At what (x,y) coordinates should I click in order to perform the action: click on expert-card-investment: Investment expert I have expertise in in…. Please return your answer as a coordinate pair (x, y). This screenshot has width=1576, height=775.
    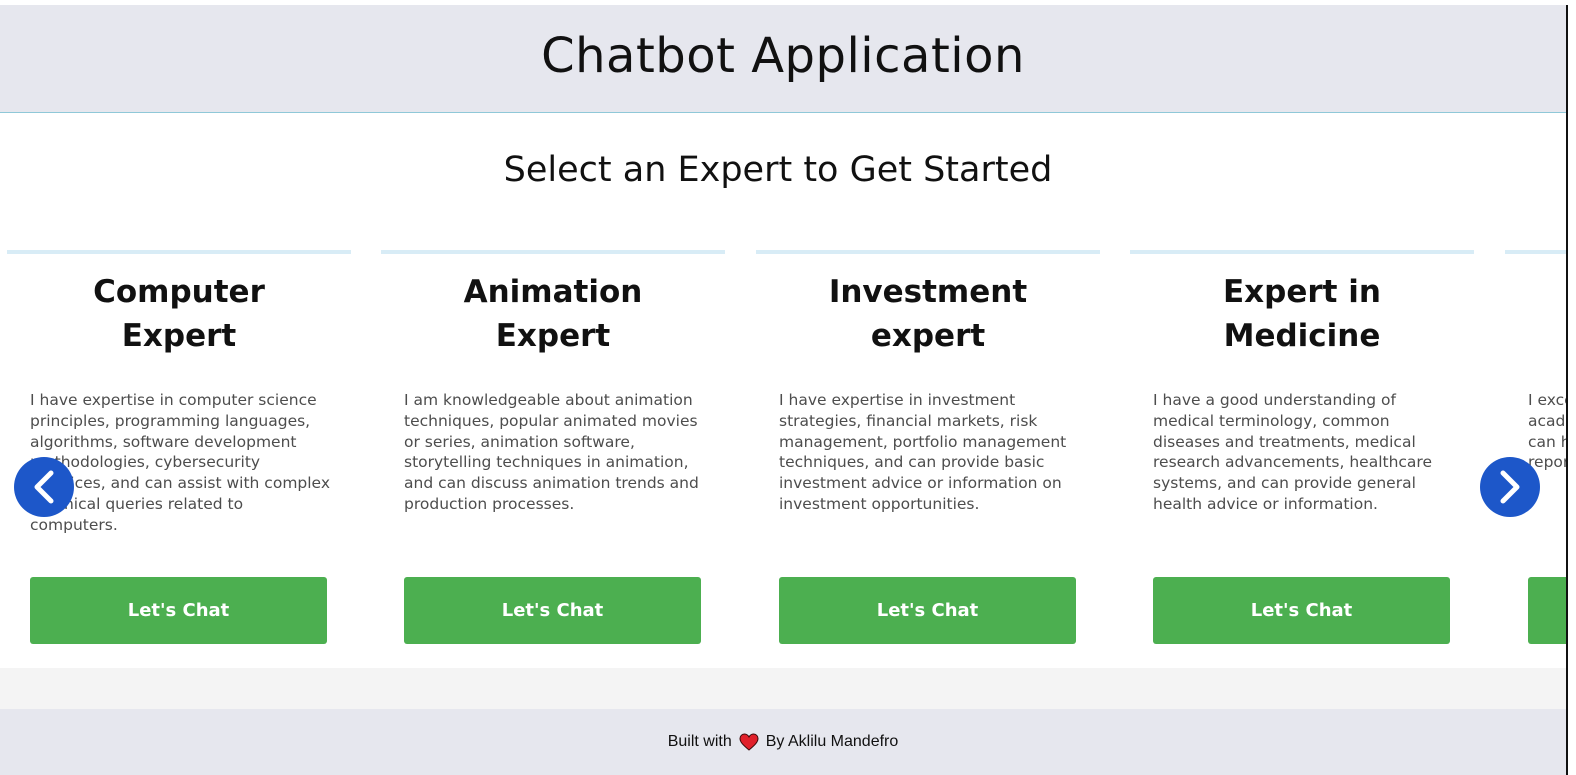
    Looking at the image, I should click on (928, 458).